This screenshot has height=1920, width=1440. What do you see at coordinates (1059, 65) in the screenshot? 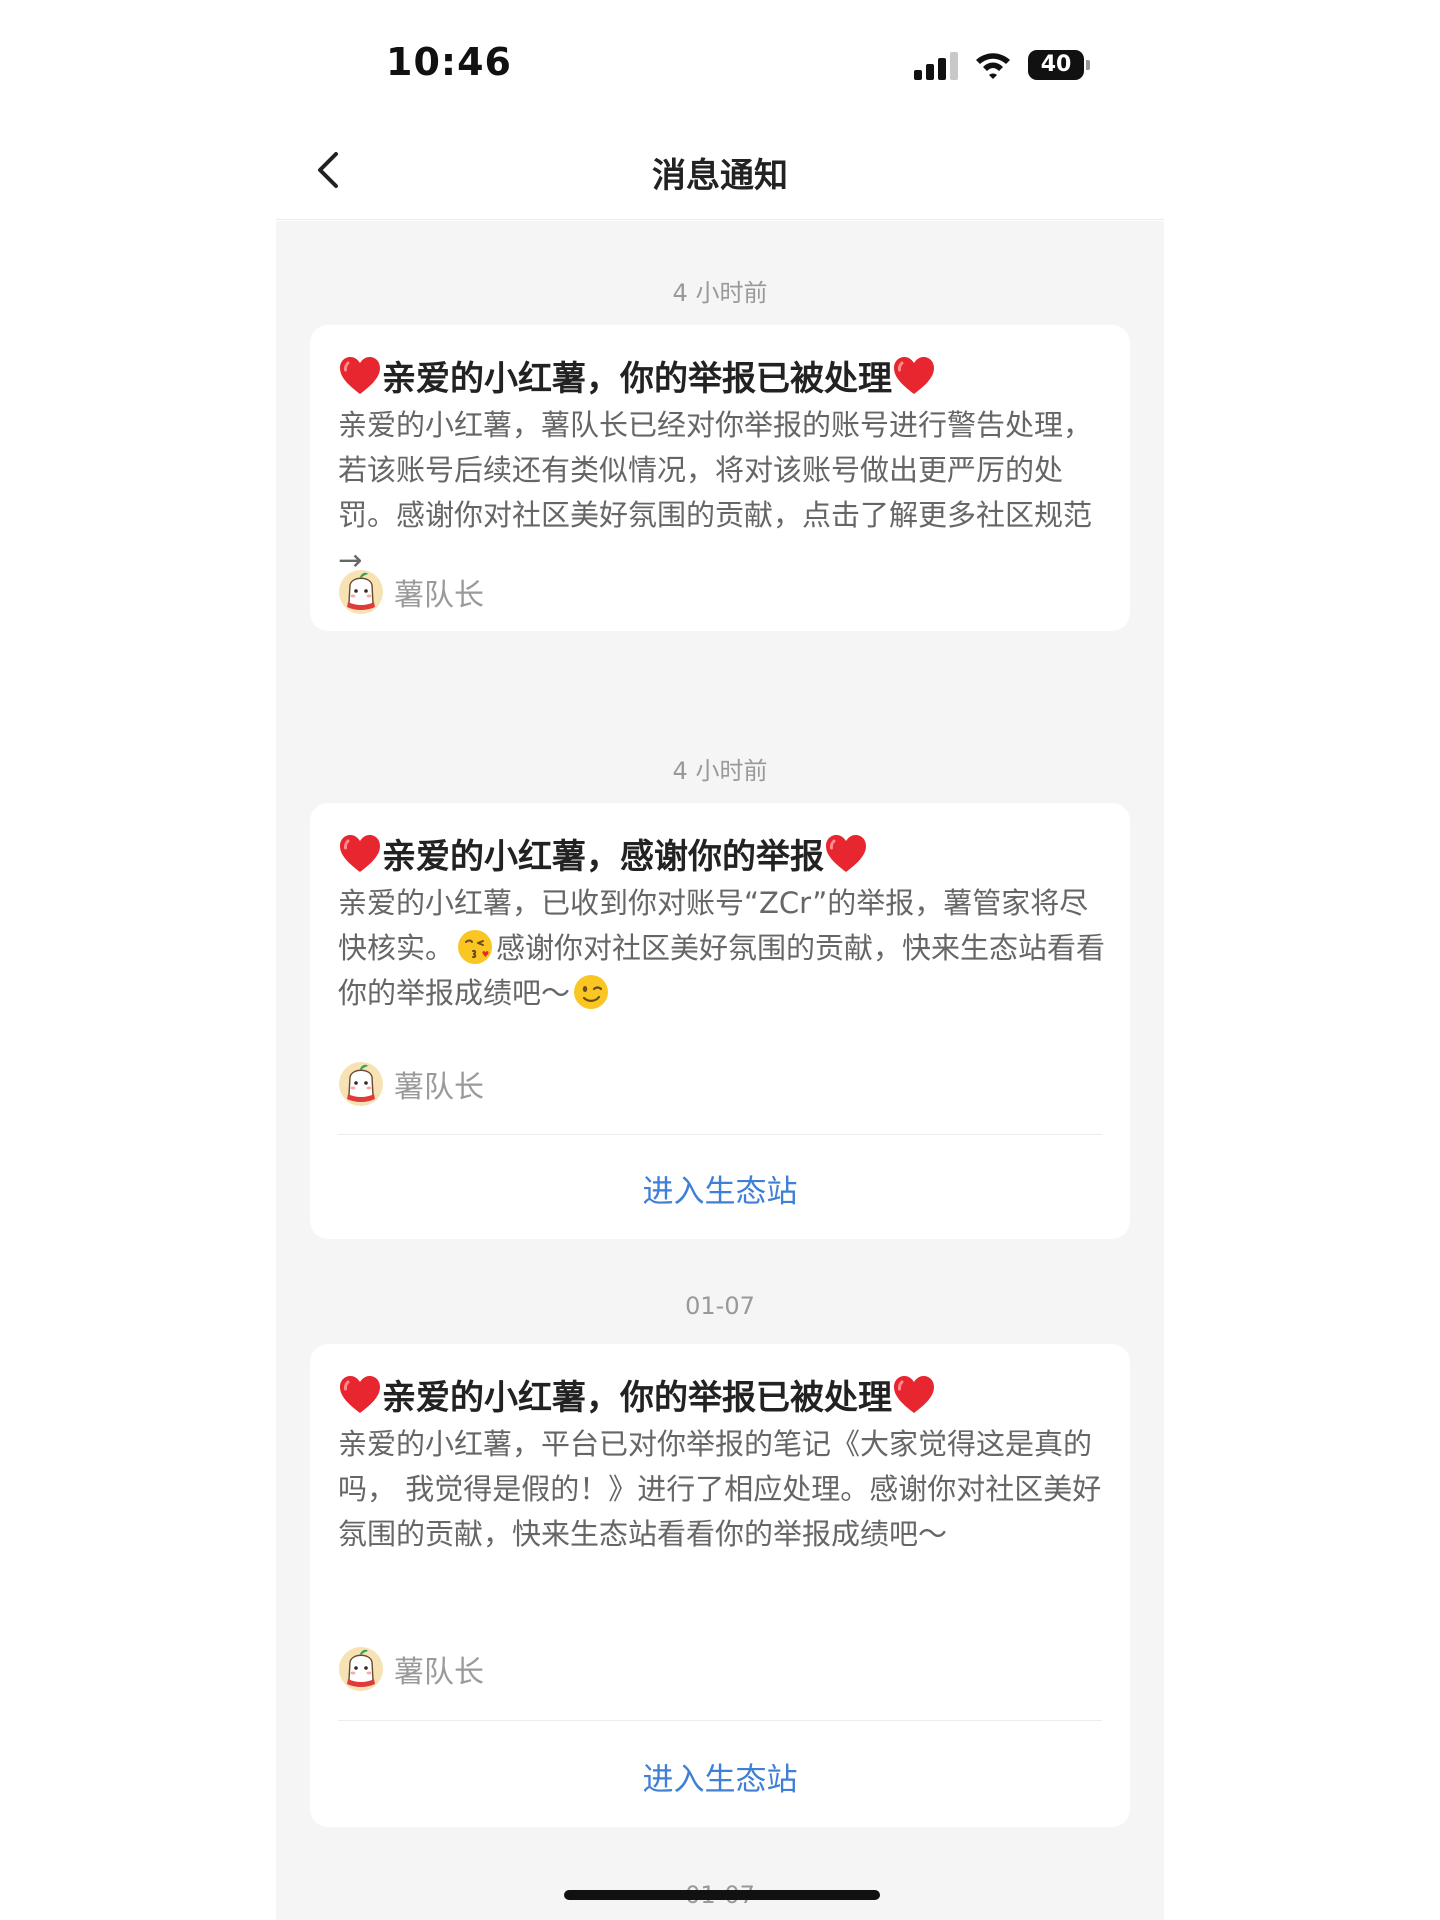
I see `battery-icon: 40` at bounding box center [1059, 65].